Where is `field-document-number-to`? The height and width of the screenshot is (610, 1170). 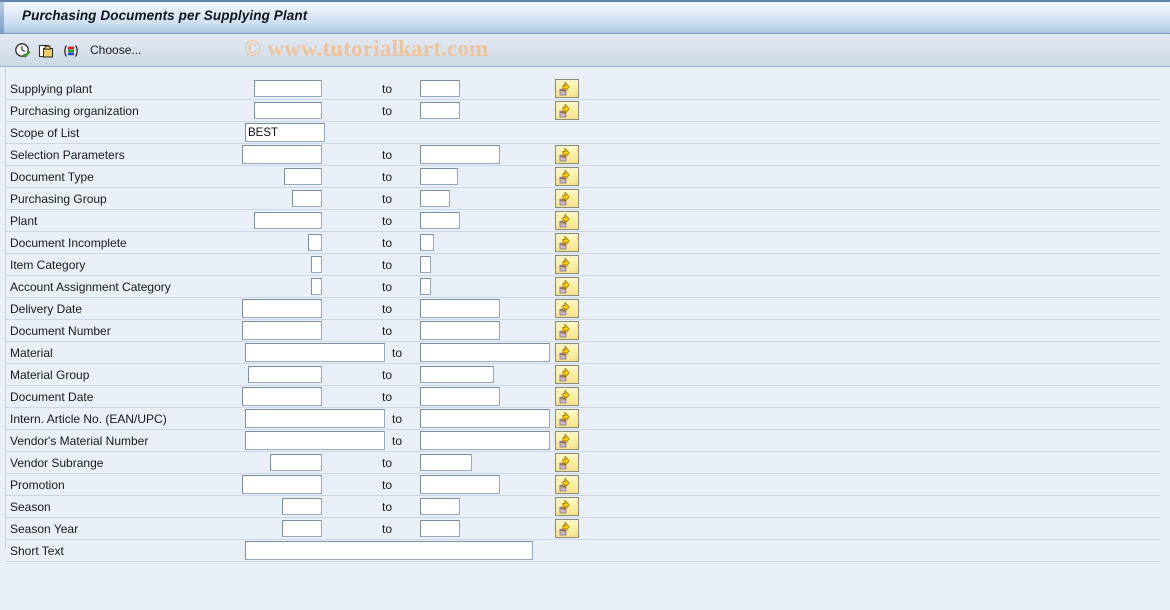
field-document-number-to is located at coordinates (460, 330).